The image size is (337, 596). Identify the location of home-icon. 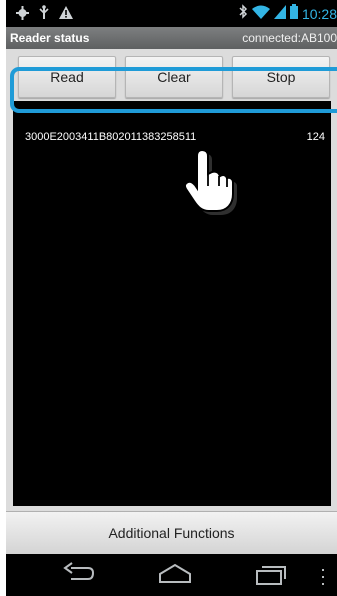
(175, 576).